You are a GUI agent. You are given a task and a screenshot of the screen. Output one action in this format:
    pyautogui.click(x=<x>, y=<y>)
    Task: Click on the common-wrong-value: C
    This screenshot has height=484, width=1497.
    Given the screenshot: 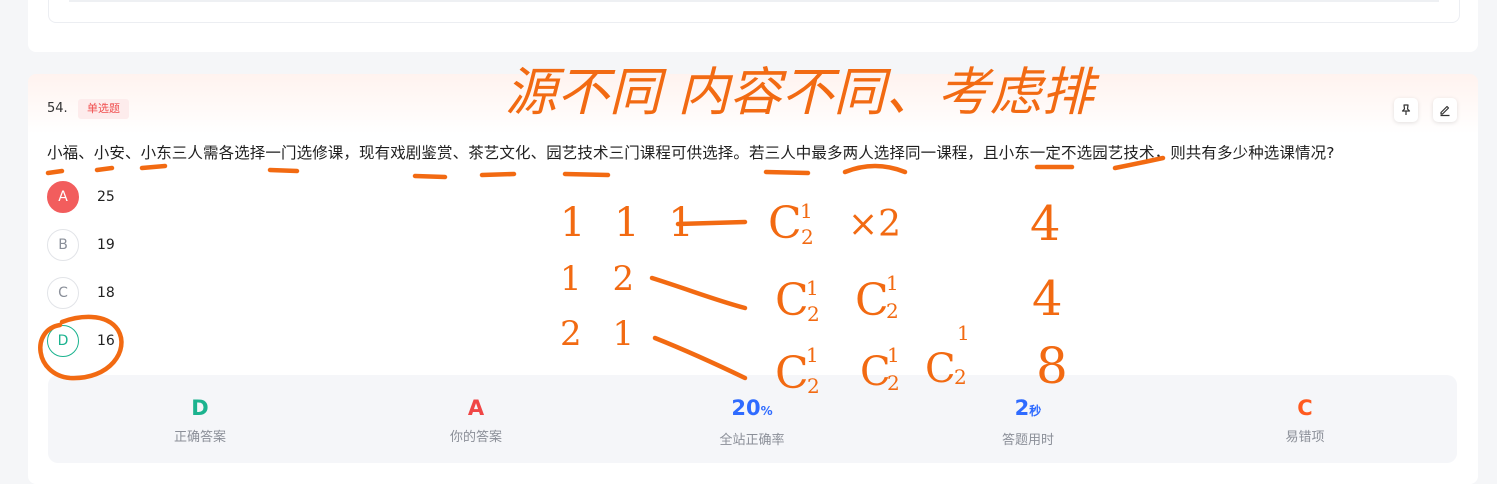 What is the action you would take?
    pyautogui.click(x=1305, y=408)
    